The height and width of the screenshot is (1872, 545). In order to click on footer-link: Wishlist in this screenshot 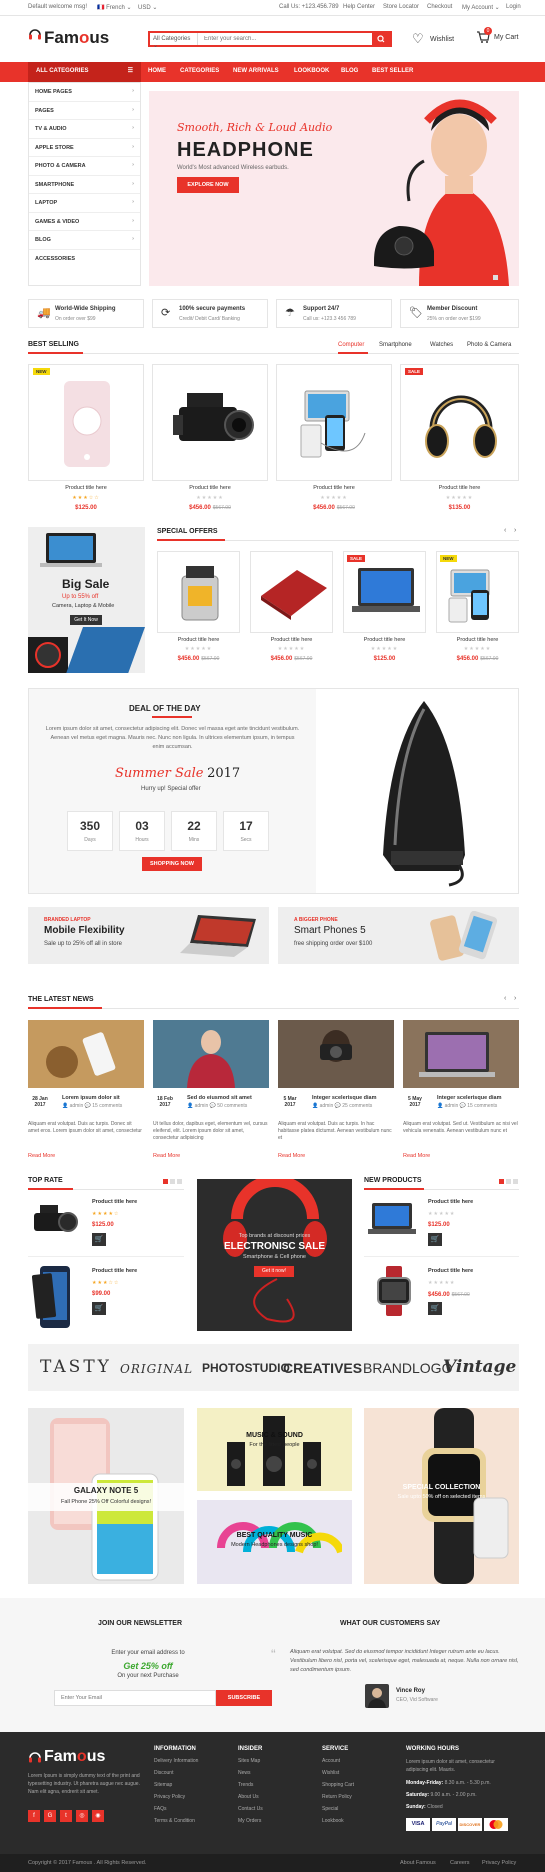, I will do `click(338, 1773)`.